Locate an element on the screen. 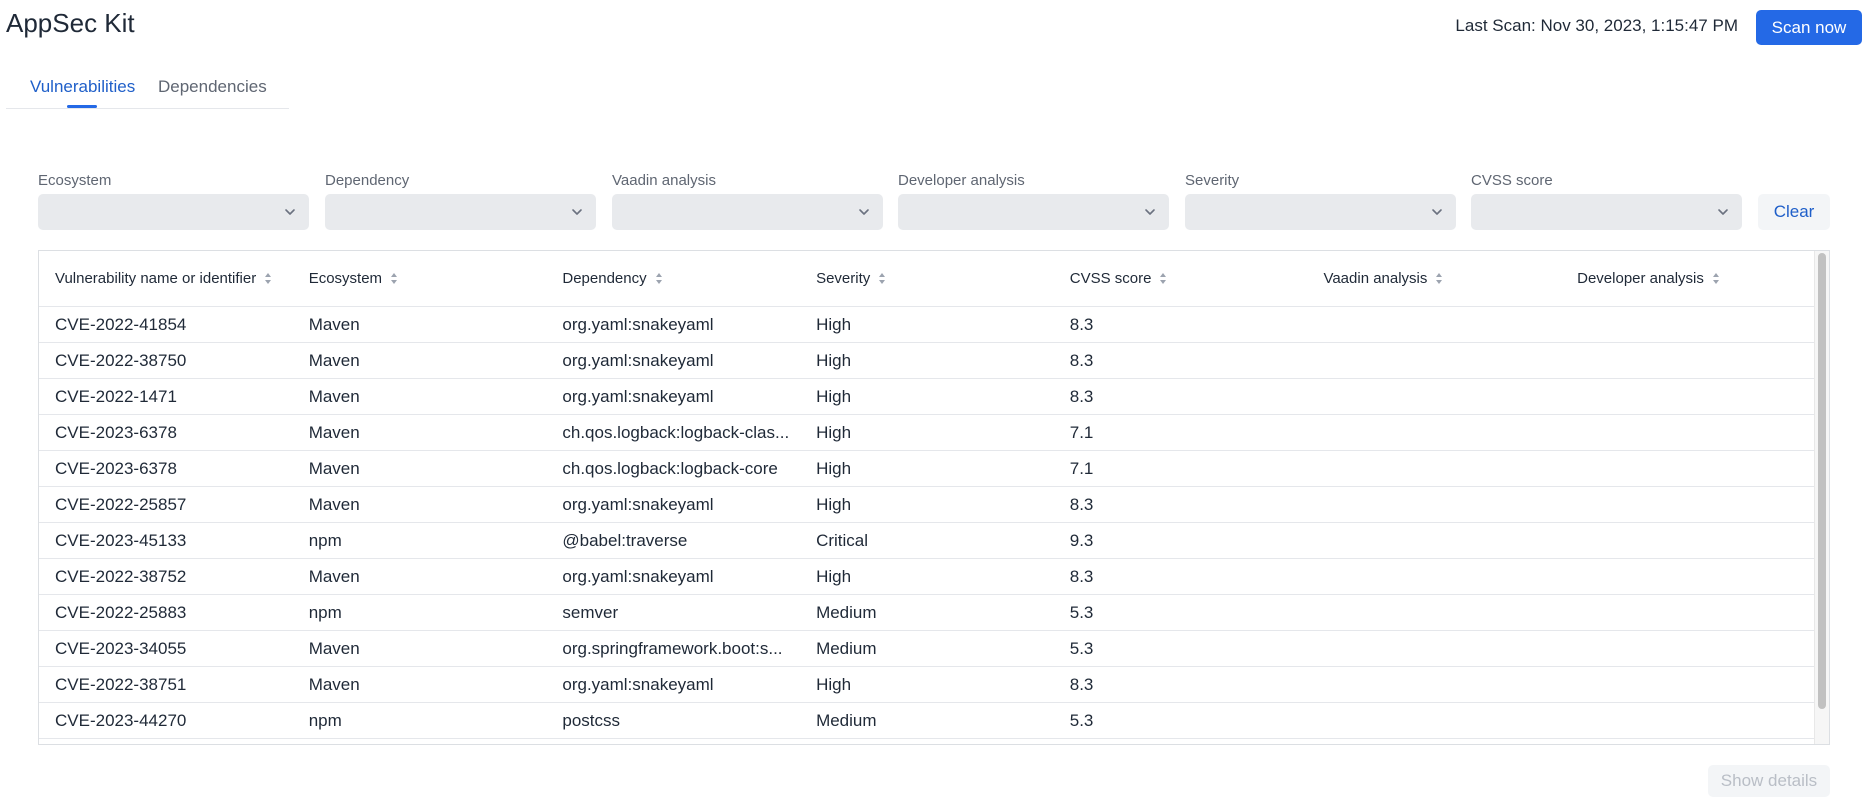  cell-vulnerability: CVE-2023-44270 is located at coordinates (121, 720).